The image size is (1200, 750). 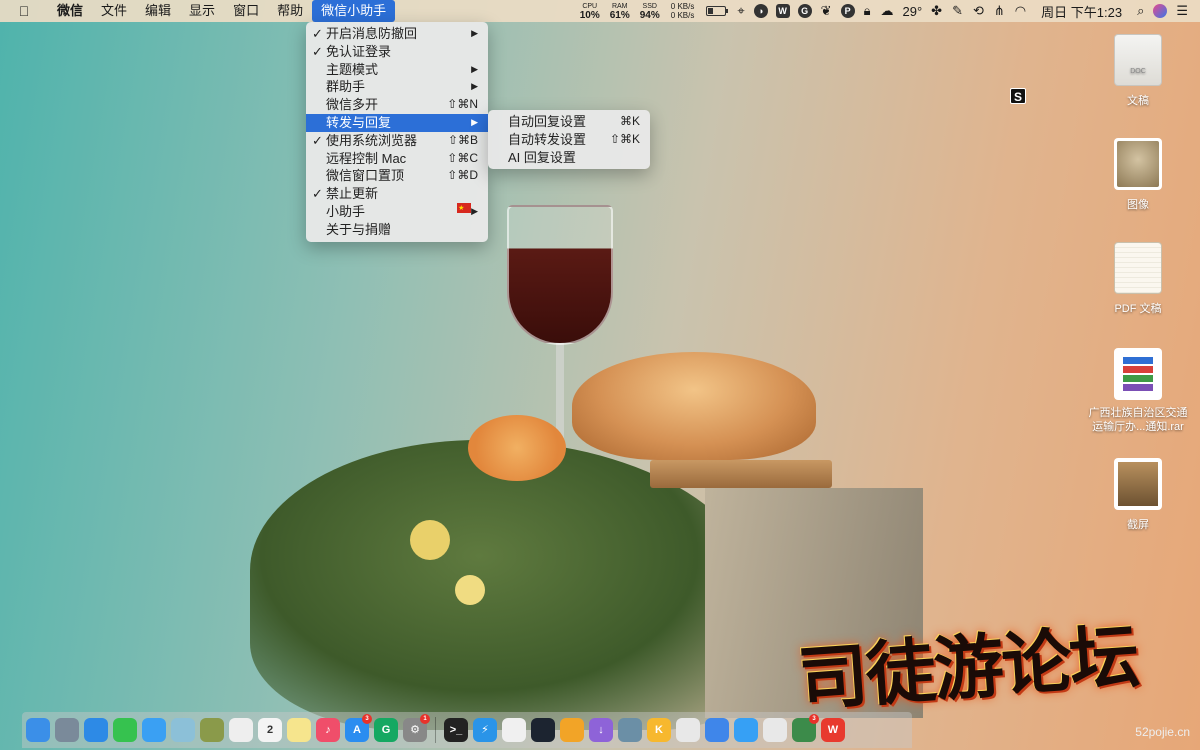 What do you see at coordinates (397, 210) in the screenshot?
I see `menu-item-10: 小助手 ▶` at bounding box center [397, 210].